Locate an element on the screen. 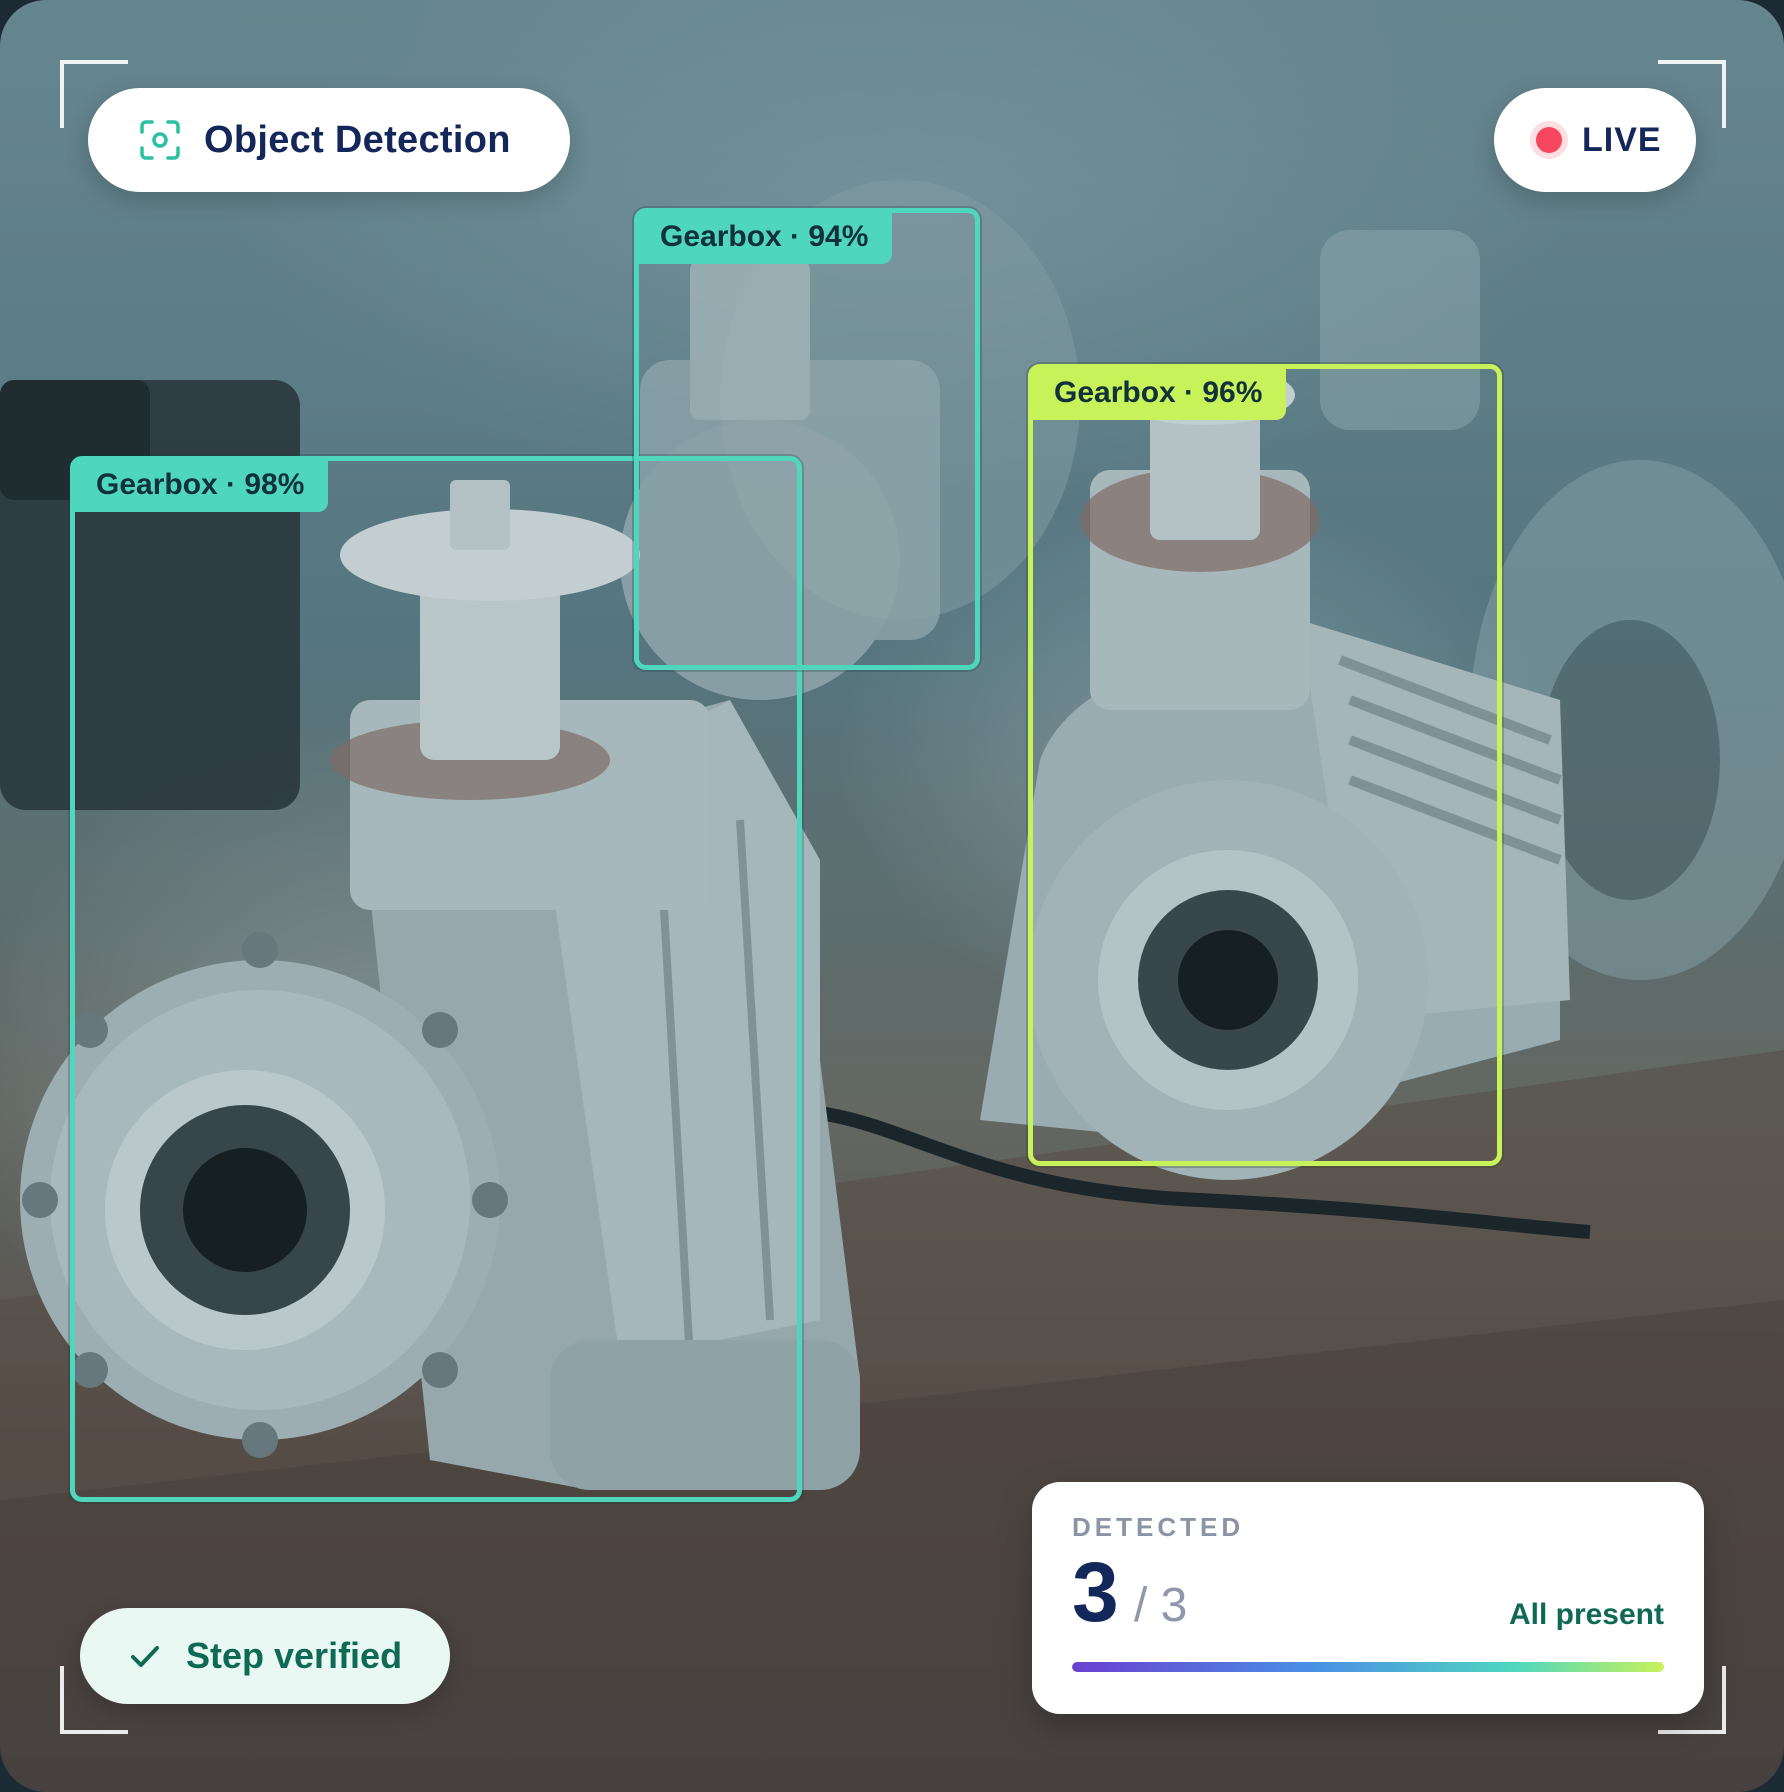 The height and width of the screenshot is (1792, 1784). live-indicator: LIVE is located at coordinates (1595, 140).